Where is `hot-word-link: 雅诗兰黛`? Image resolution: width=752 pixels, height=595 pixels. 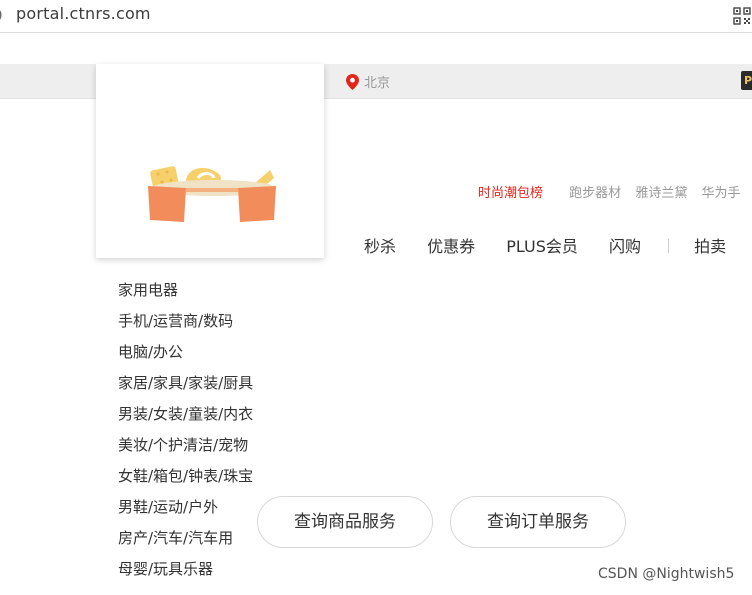 hot-word-link: 雅诗兰黛 is located at coordinates (661, 193).